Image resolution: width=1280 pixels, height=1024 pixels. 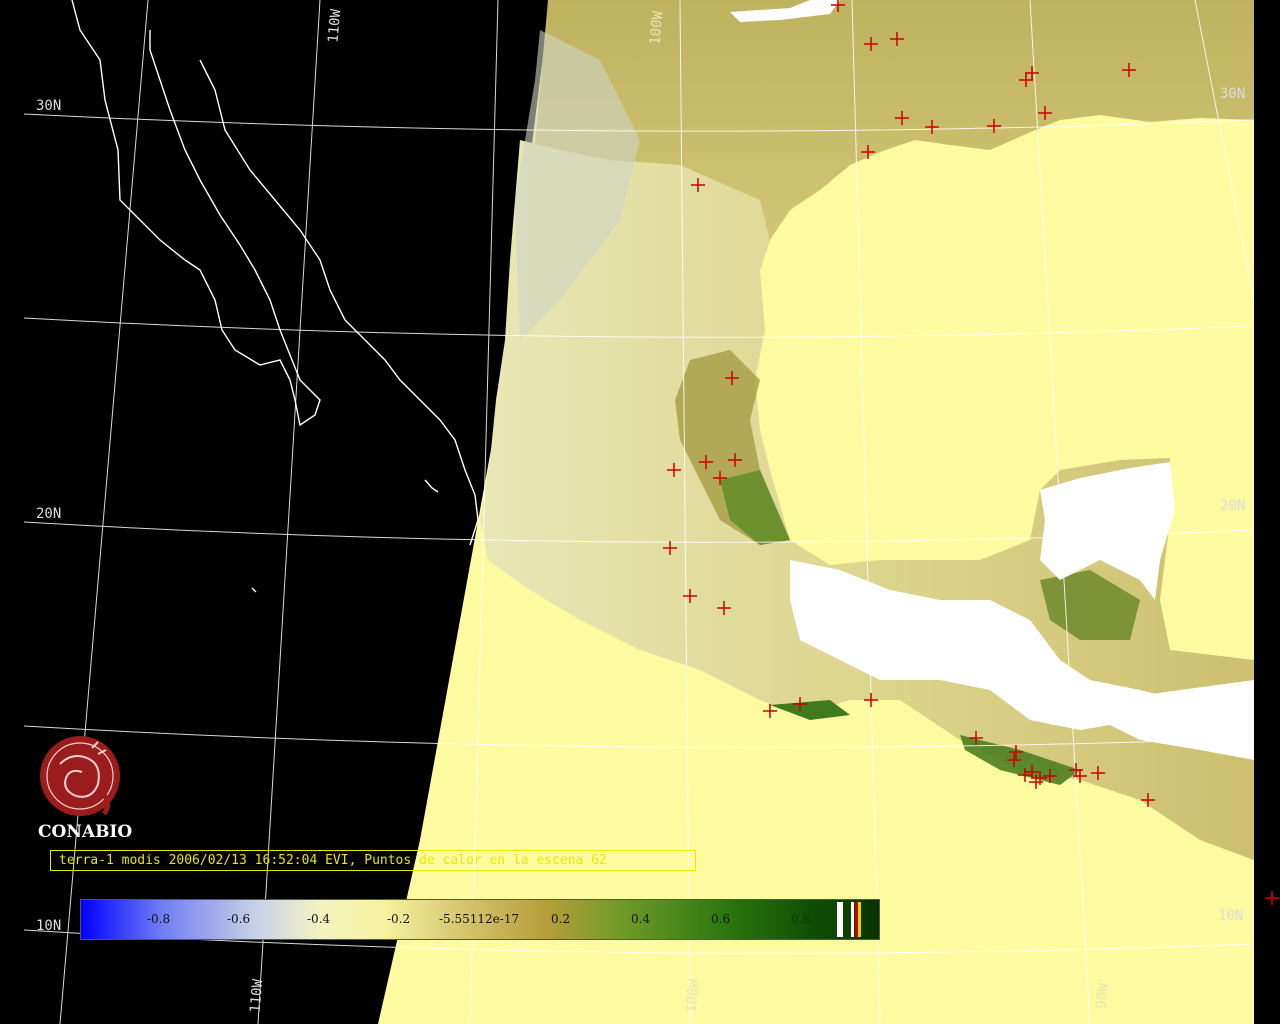 I want to click on lat-label-30n-right: 30N, so click(x=1233, y=94).